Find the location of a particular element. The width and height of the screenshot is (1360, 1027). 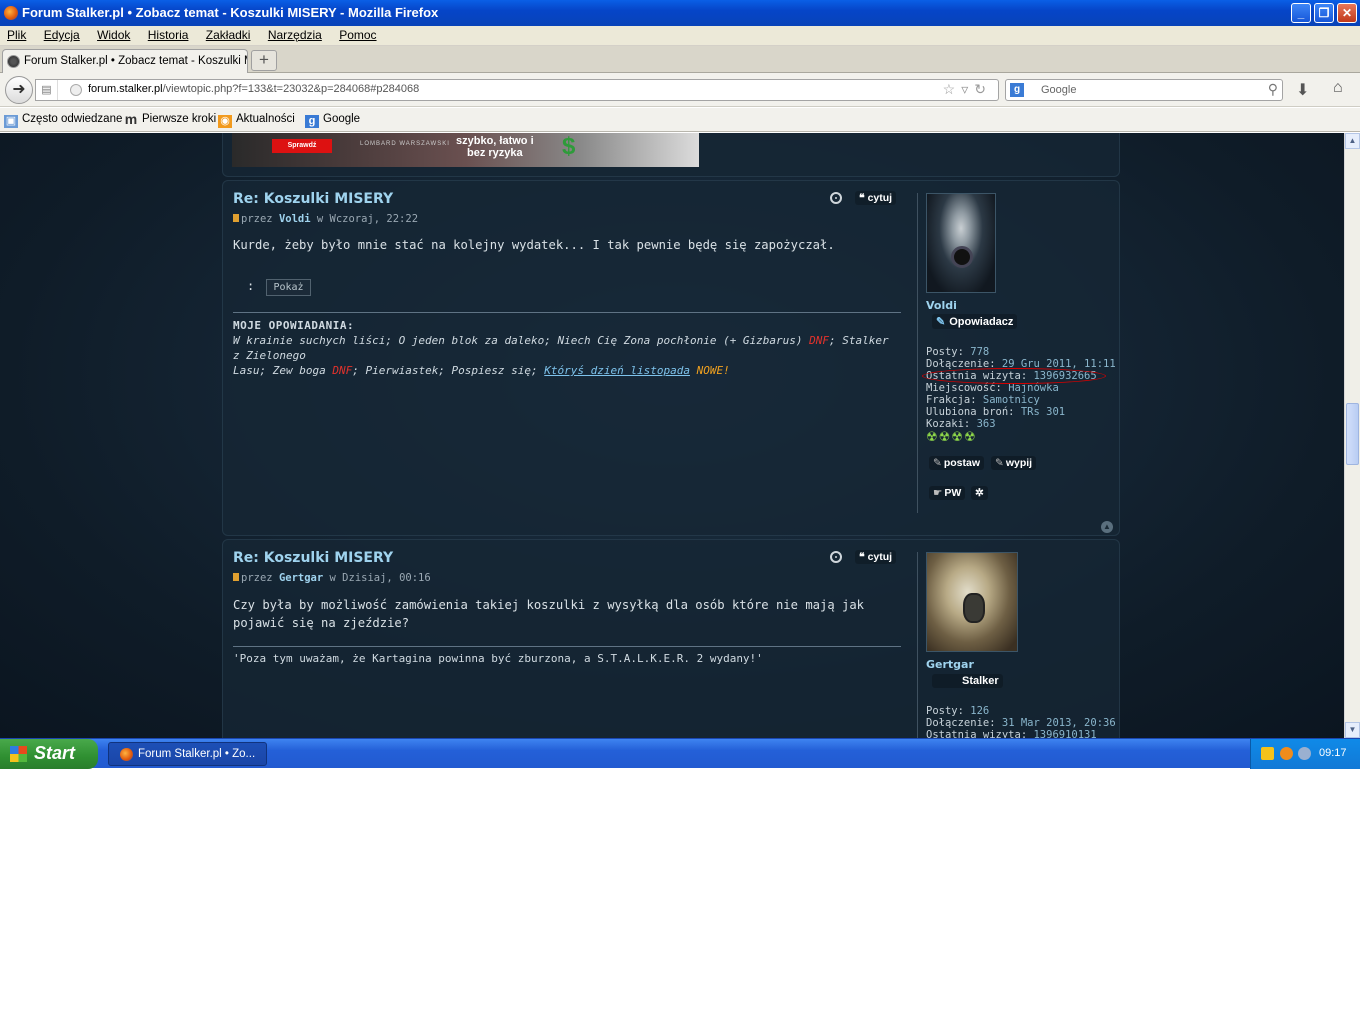

bookmark-czesto-odwiedzane: ▣ Często odwiedzane is located at coordinates (63, 120).